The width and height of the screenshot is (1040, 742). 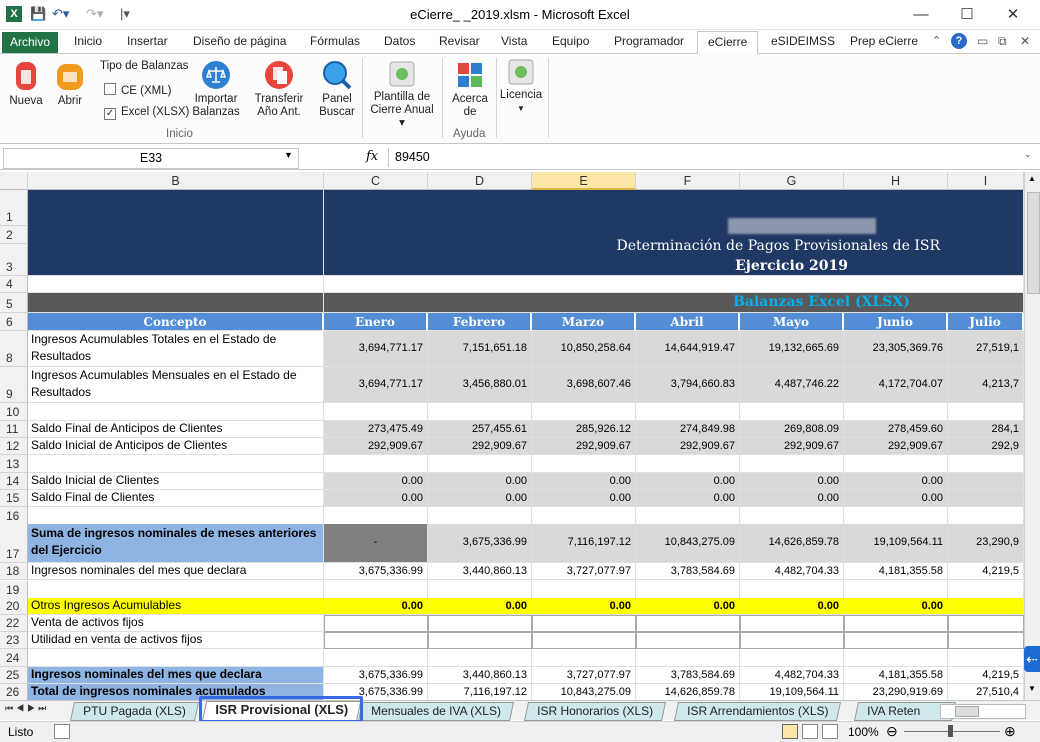 What do you see at coordinates (480, 692) in the screenshot?
I see `data-cell: 7,116,197.12` at bounding box center [480, 692].